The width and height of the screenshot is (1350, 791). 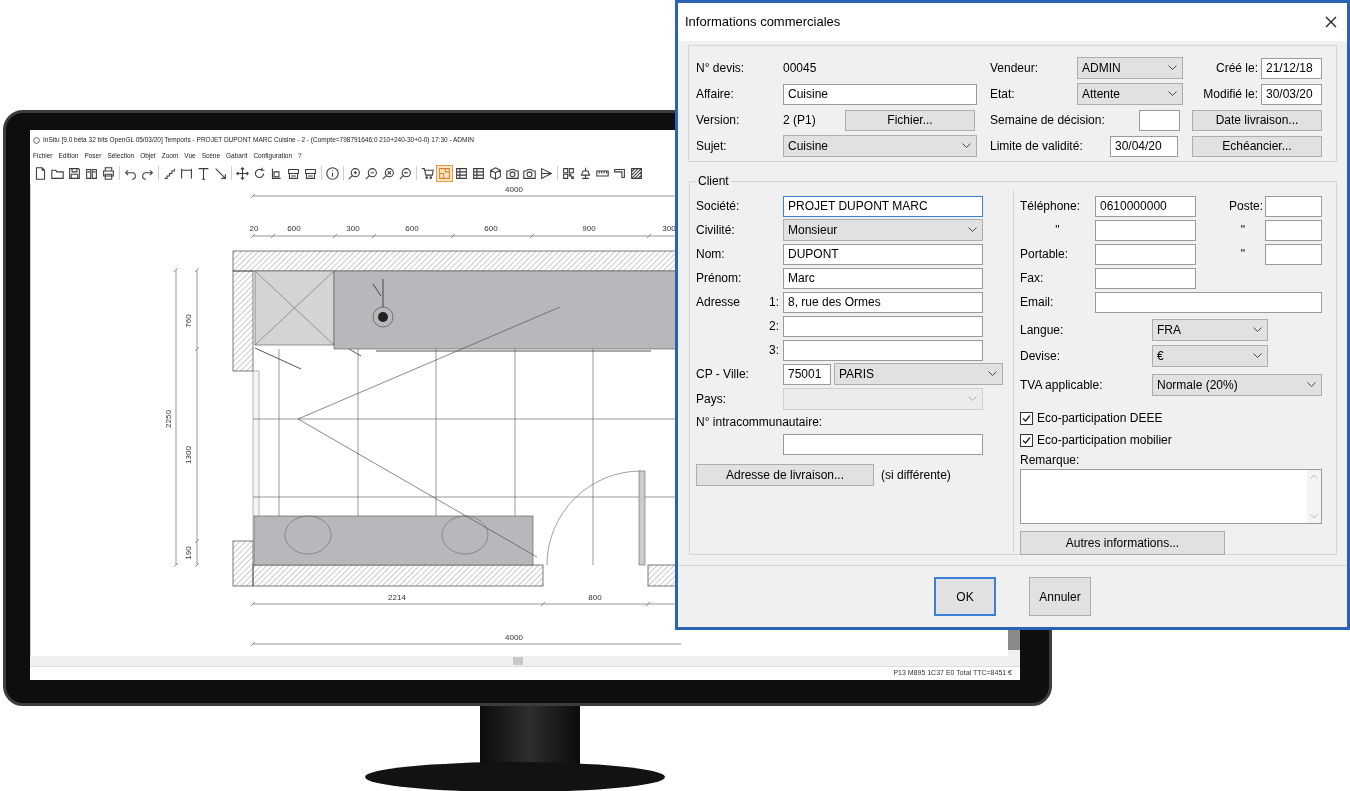 I want to click on checkbox-label: Eco-participation DEEE, so click(x=1100, y=418).